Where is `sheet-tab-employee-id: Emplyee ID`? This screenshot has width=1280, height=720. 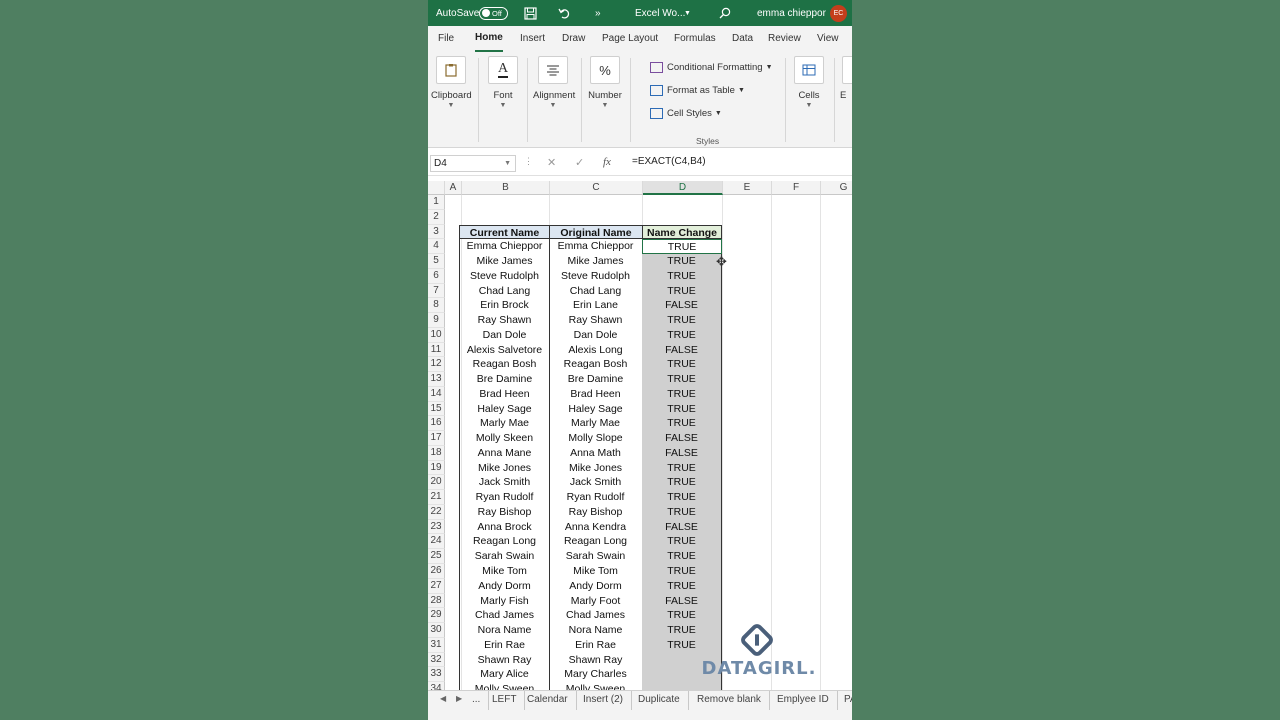
sheet-tab-employee-id: Emplyee ID is located at coordinates (803, 701).